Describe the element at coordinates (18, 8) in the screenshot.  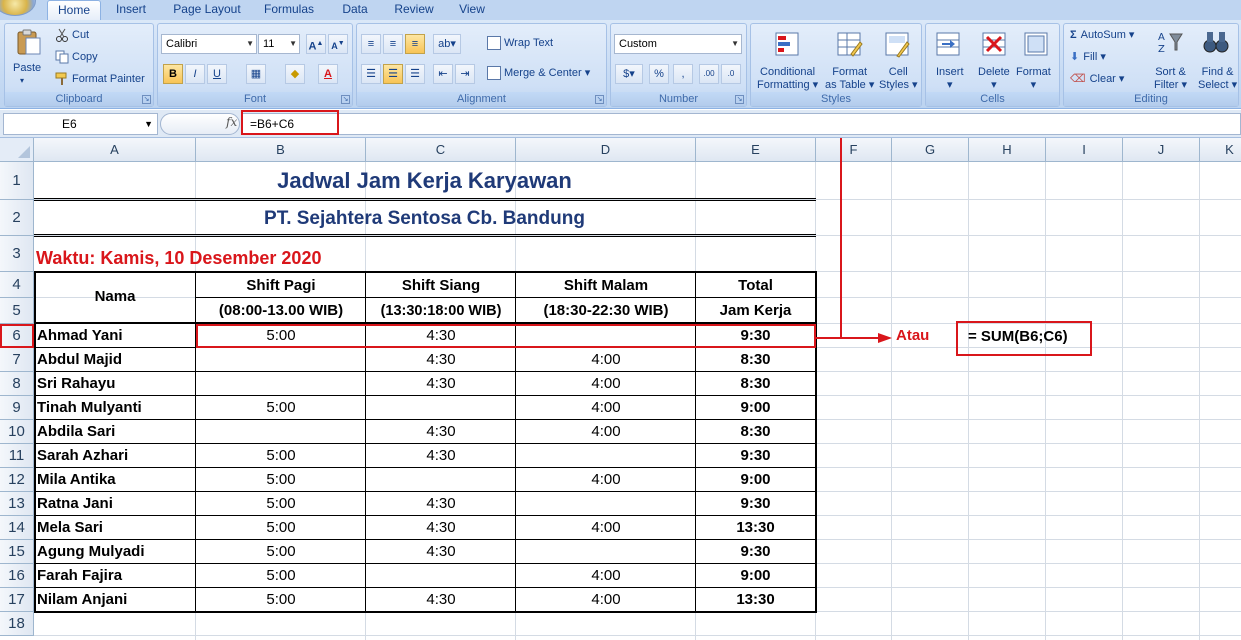
I see `office-button` at that location.